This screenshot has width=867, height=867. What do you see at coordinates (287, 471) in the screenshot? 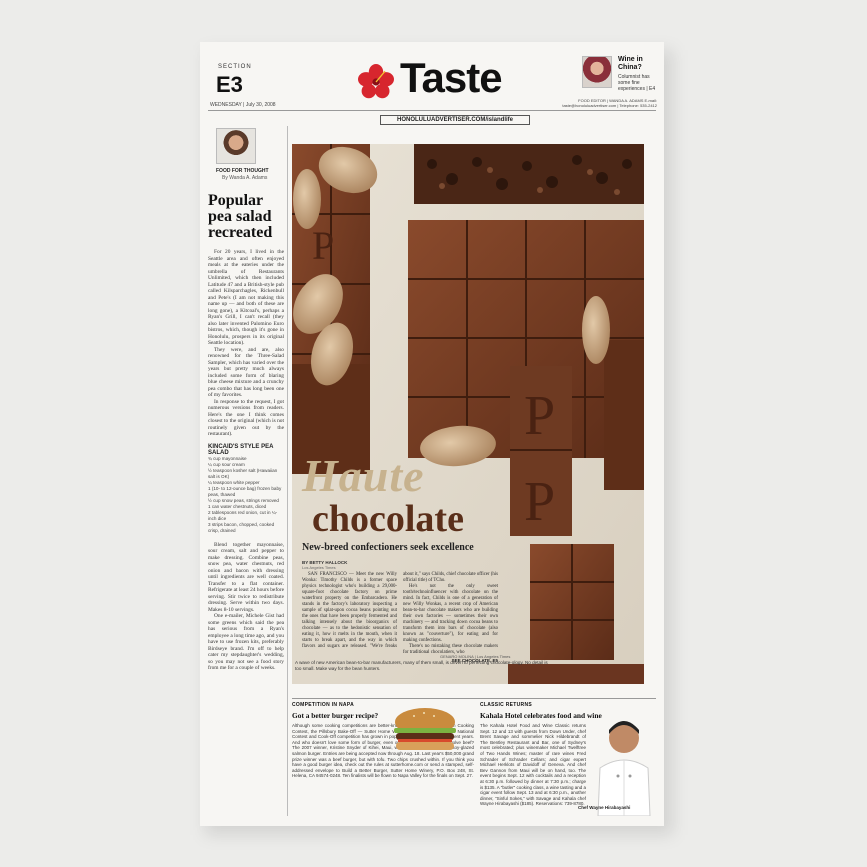
I see `column-divider` at bounding box center [287, 471].